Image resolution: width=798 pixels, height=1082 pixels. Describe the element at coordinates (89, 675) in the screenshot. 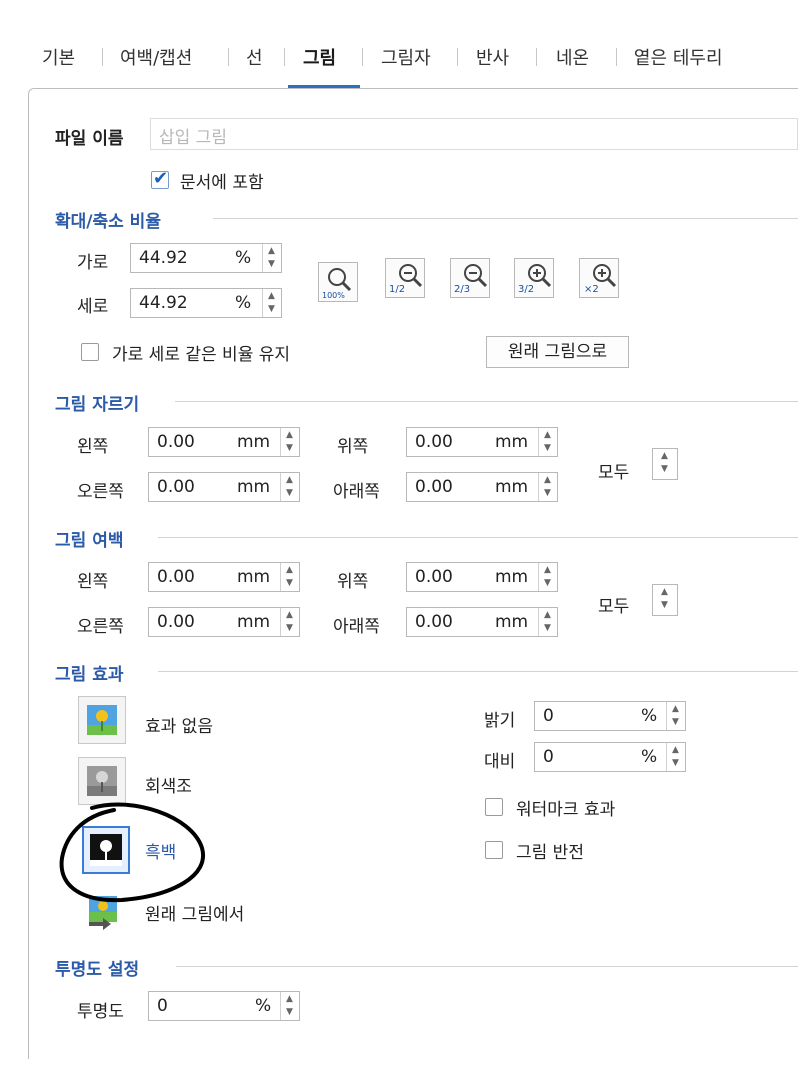

I see `effect-section-title: 그림 효과` at that location.